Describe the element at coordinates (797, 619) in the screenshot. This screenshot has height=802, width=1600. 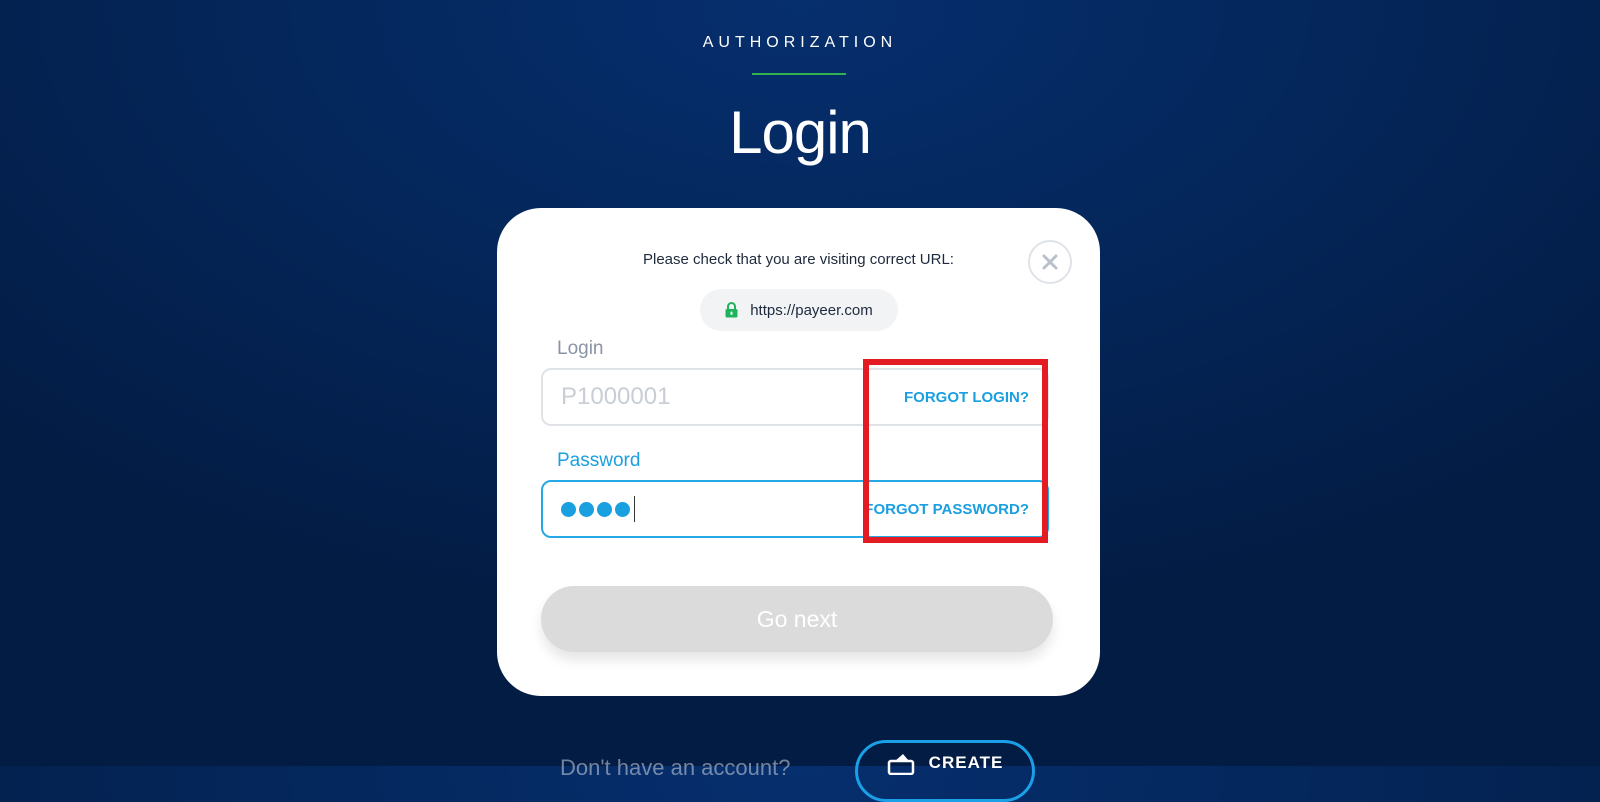
I see `go-next-button: Go next` at that location.